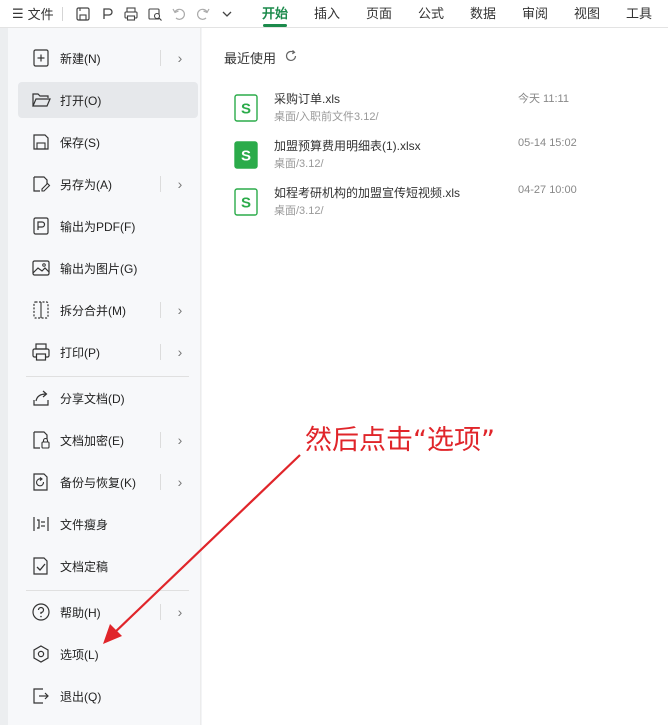 The width and height of the screenshot is (668, 725). Describe the element at coordinates (275, 14) in the screenshot. I see `tab-home: 开始` at that location.